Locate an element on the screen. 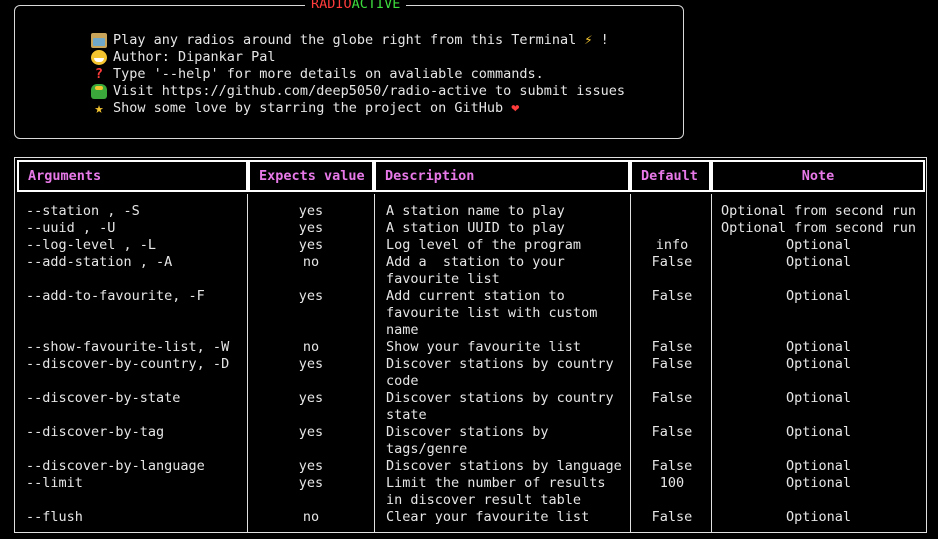 This screenshot has height=539, width=938. cell-description: Discover stations by country code is located at coordinates (500, 372).